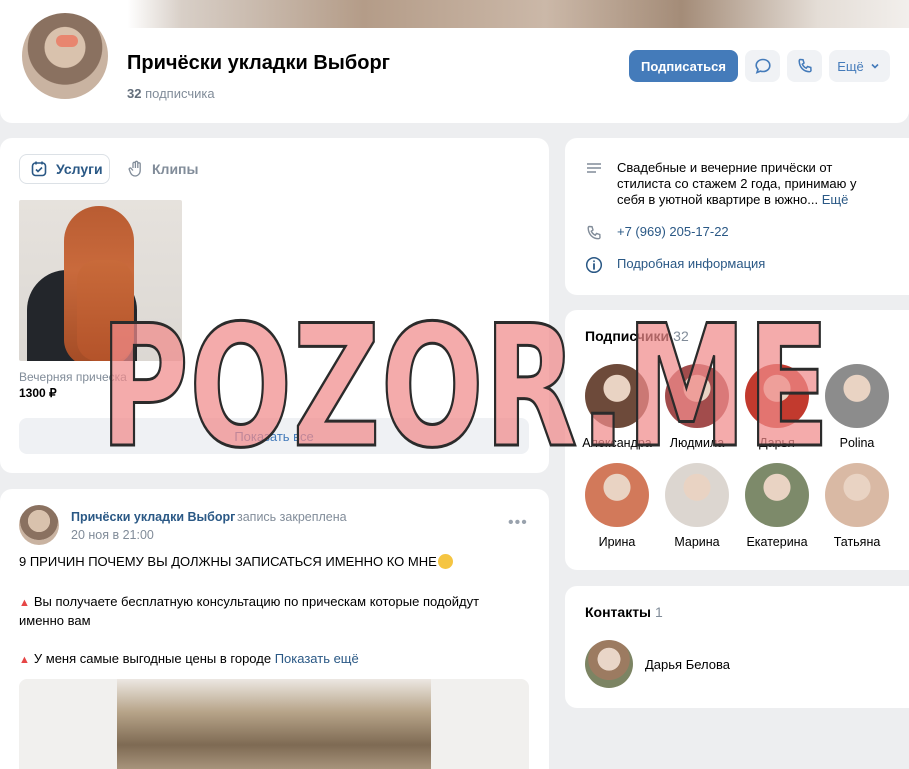 This screenshot has height=769, width=909. I want to click on subscribers-count: 32, so click(134, 93).